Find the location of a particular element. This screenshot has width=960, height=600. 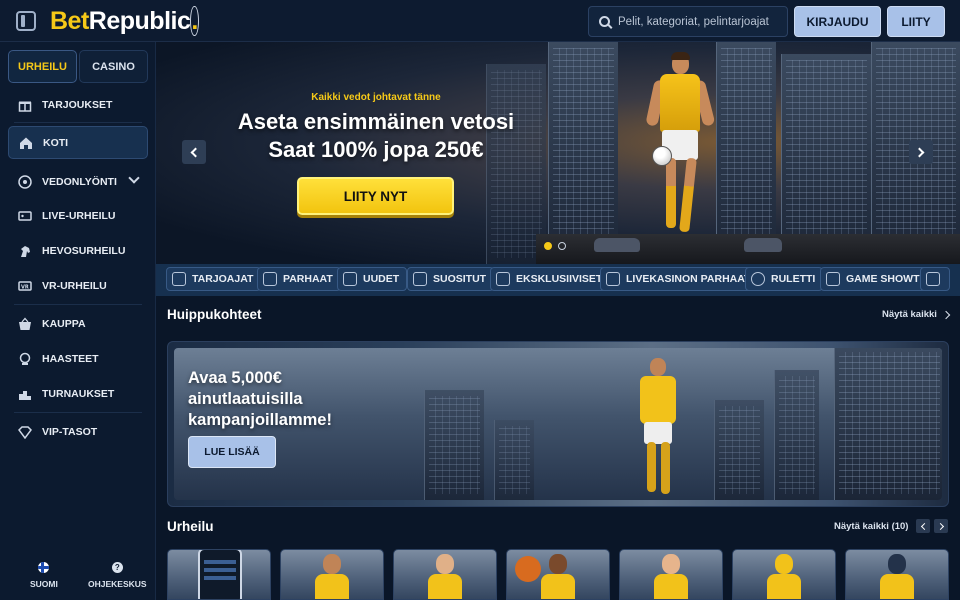

more-icon is located at coordinates (933, 279).